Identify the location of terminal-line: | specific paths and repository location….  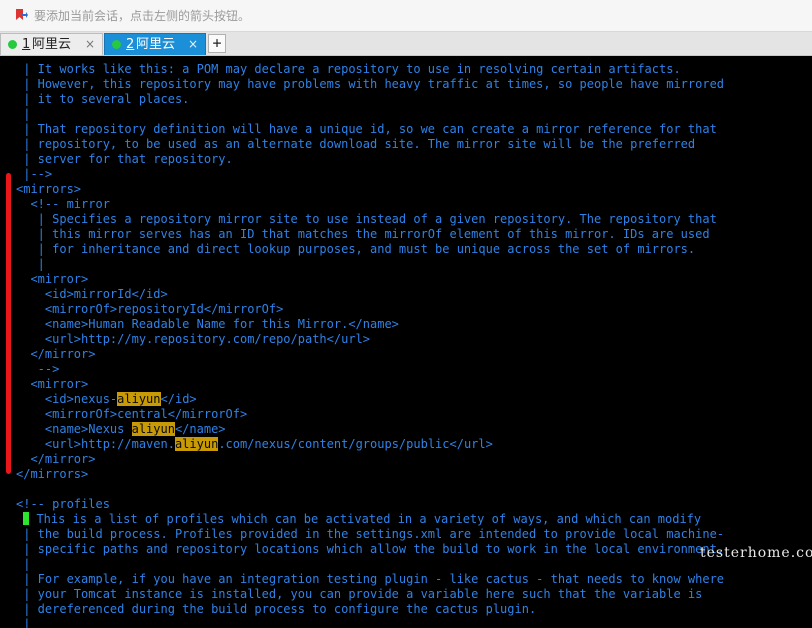
(370, 549).